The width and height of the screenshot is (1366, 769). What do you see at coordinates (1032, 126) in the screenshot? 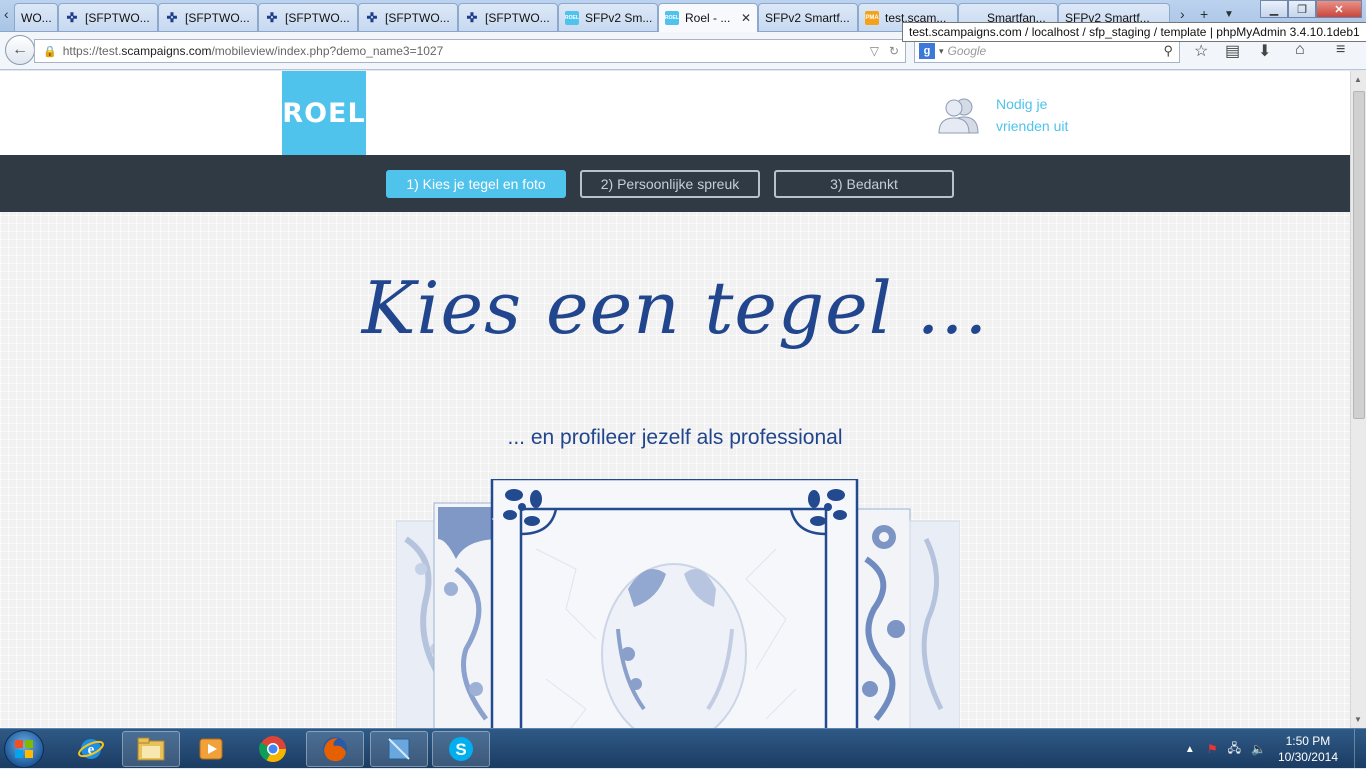
I see `invite-line: vrienden uit` at bounding box center [1032, 126].